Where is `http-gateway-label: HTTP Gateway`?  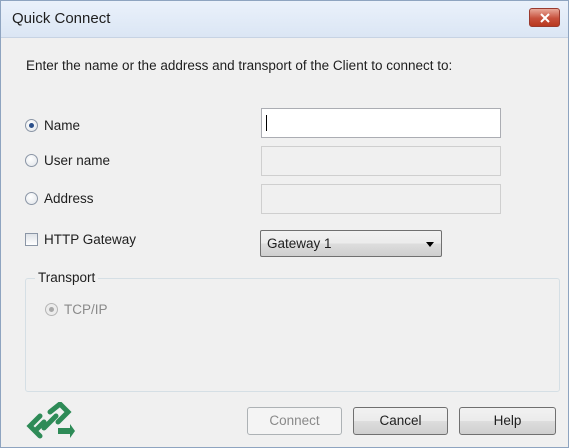
http-gateway-label: HTTP Gateway is located at coordinates (90, 239).